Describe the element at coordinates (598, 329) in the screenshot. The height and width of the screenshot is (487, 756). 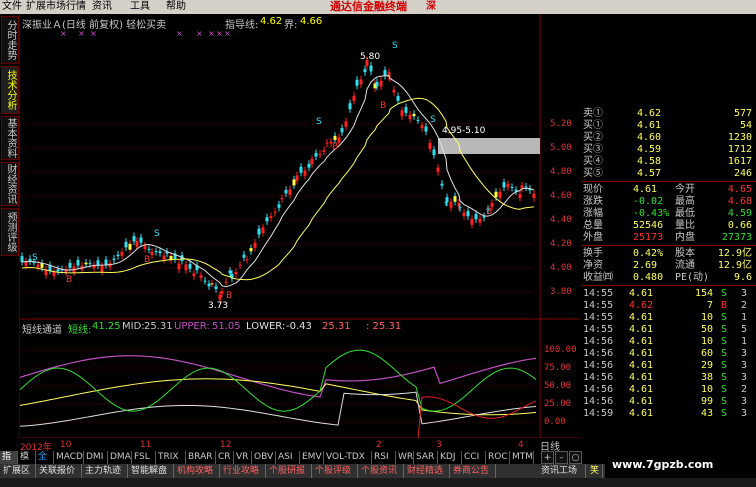
I see `tick-time: 14:55` at that location.